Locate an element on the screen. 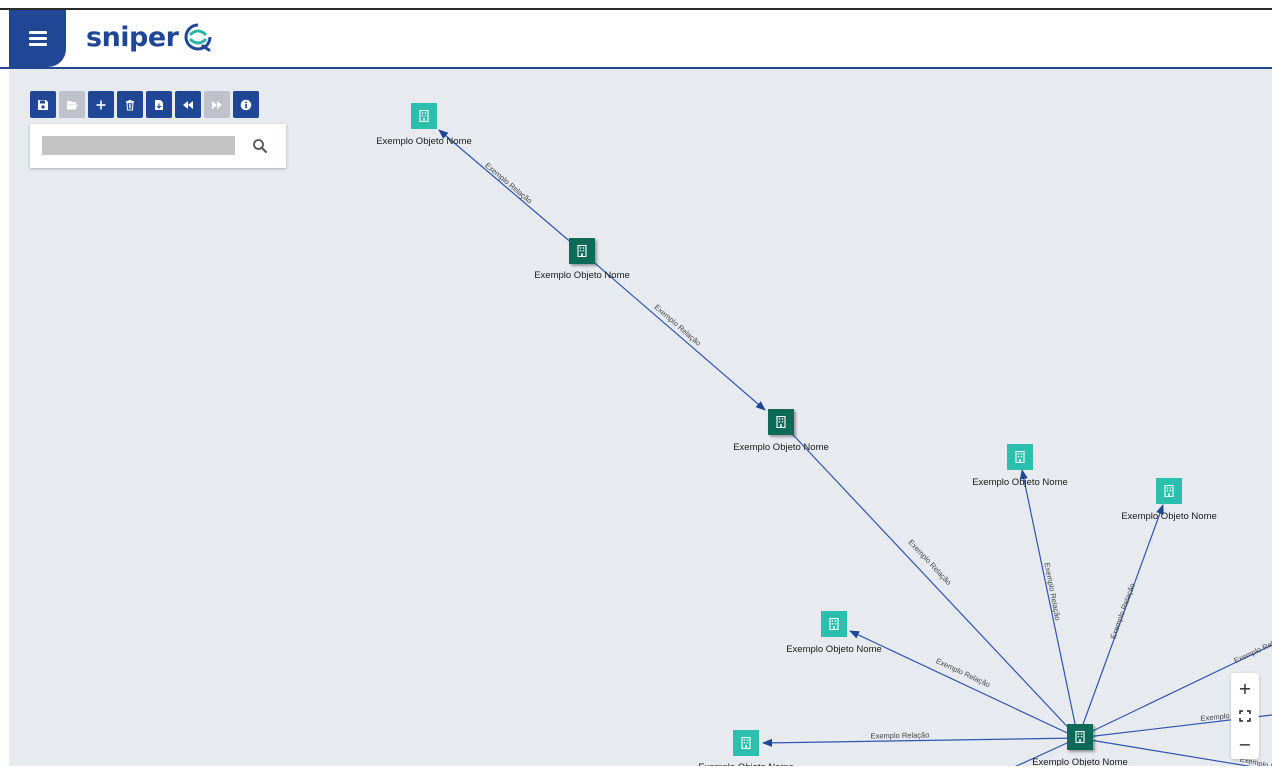 The height and width of the screenshot is (769, 1272). trash-icon is located at coordinates (130, 104).